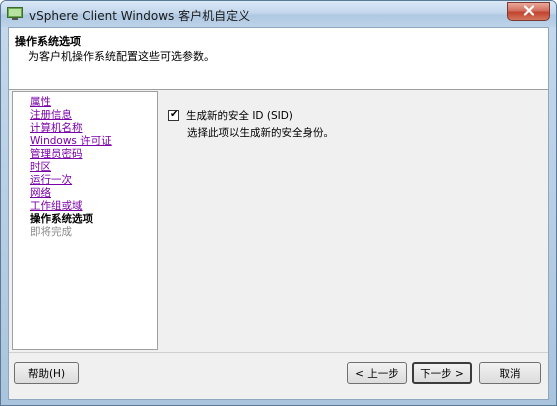  I want to click on generate-sid-label: 生成新的安全 ID (SID), so click(239, 115).